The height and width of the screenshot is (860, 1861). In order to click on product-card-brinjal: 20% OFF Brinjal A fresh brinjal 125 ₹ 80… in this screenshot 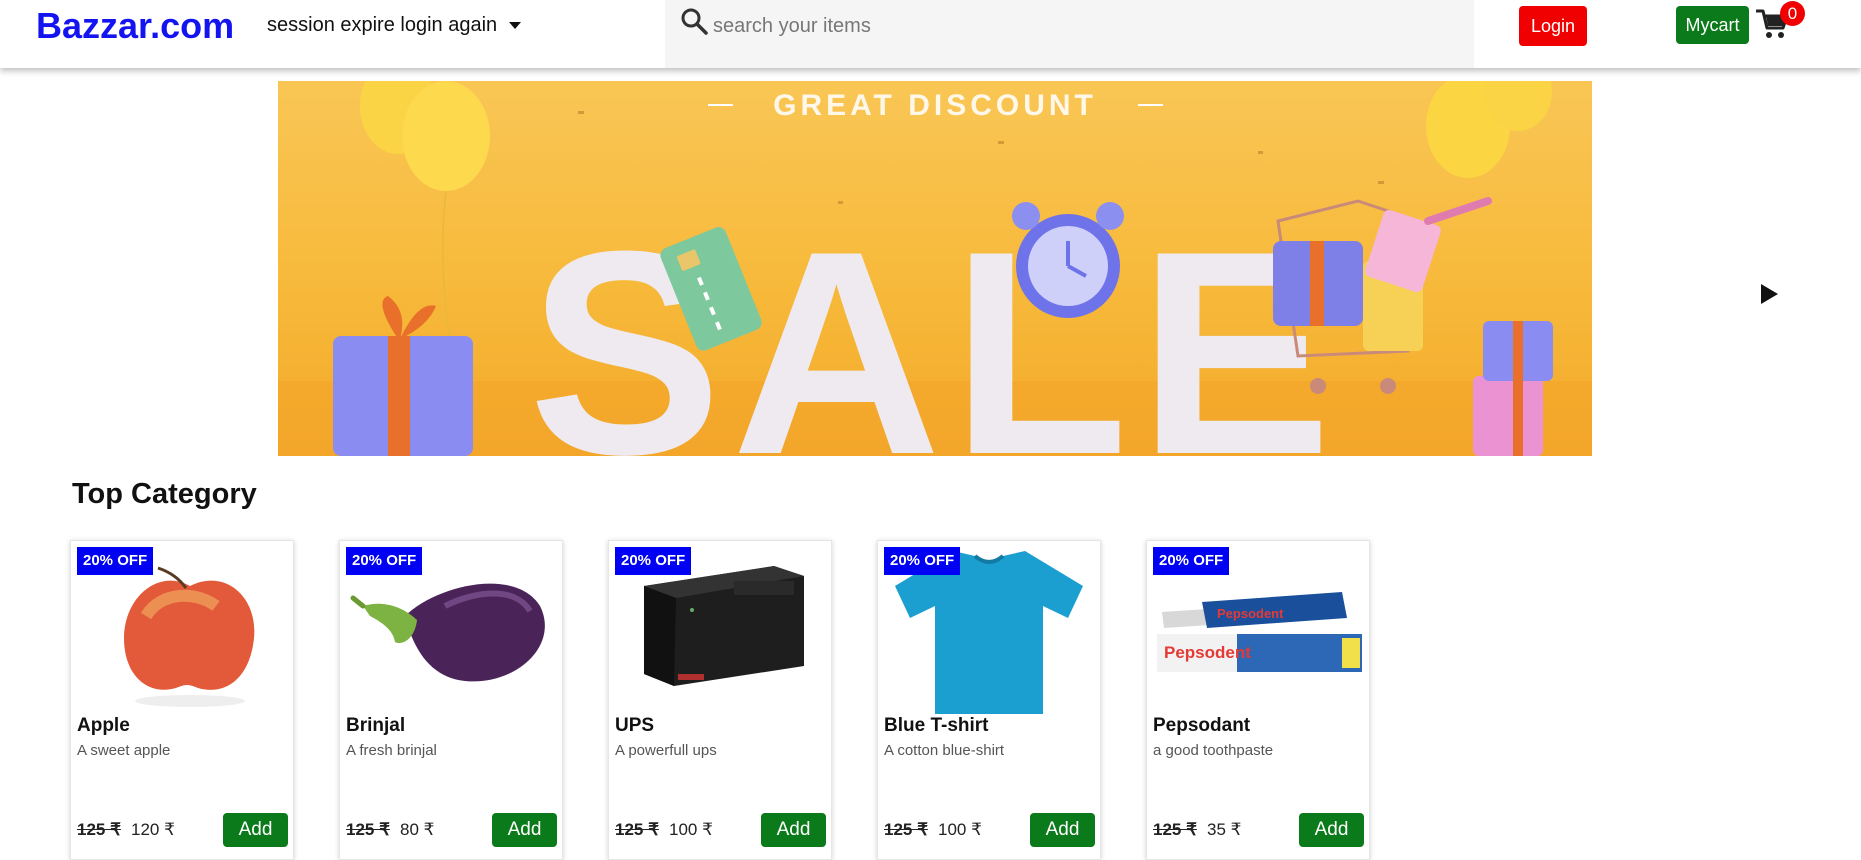, I will do `click(451, 700)`.